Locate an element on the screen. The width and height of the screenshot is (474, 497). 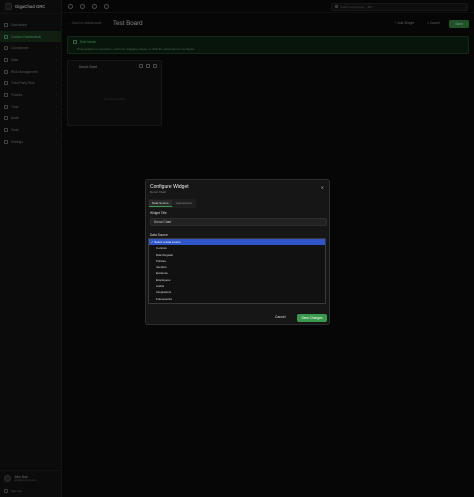
dropdown-option-label: Policies is located at coordinates (161, 260).